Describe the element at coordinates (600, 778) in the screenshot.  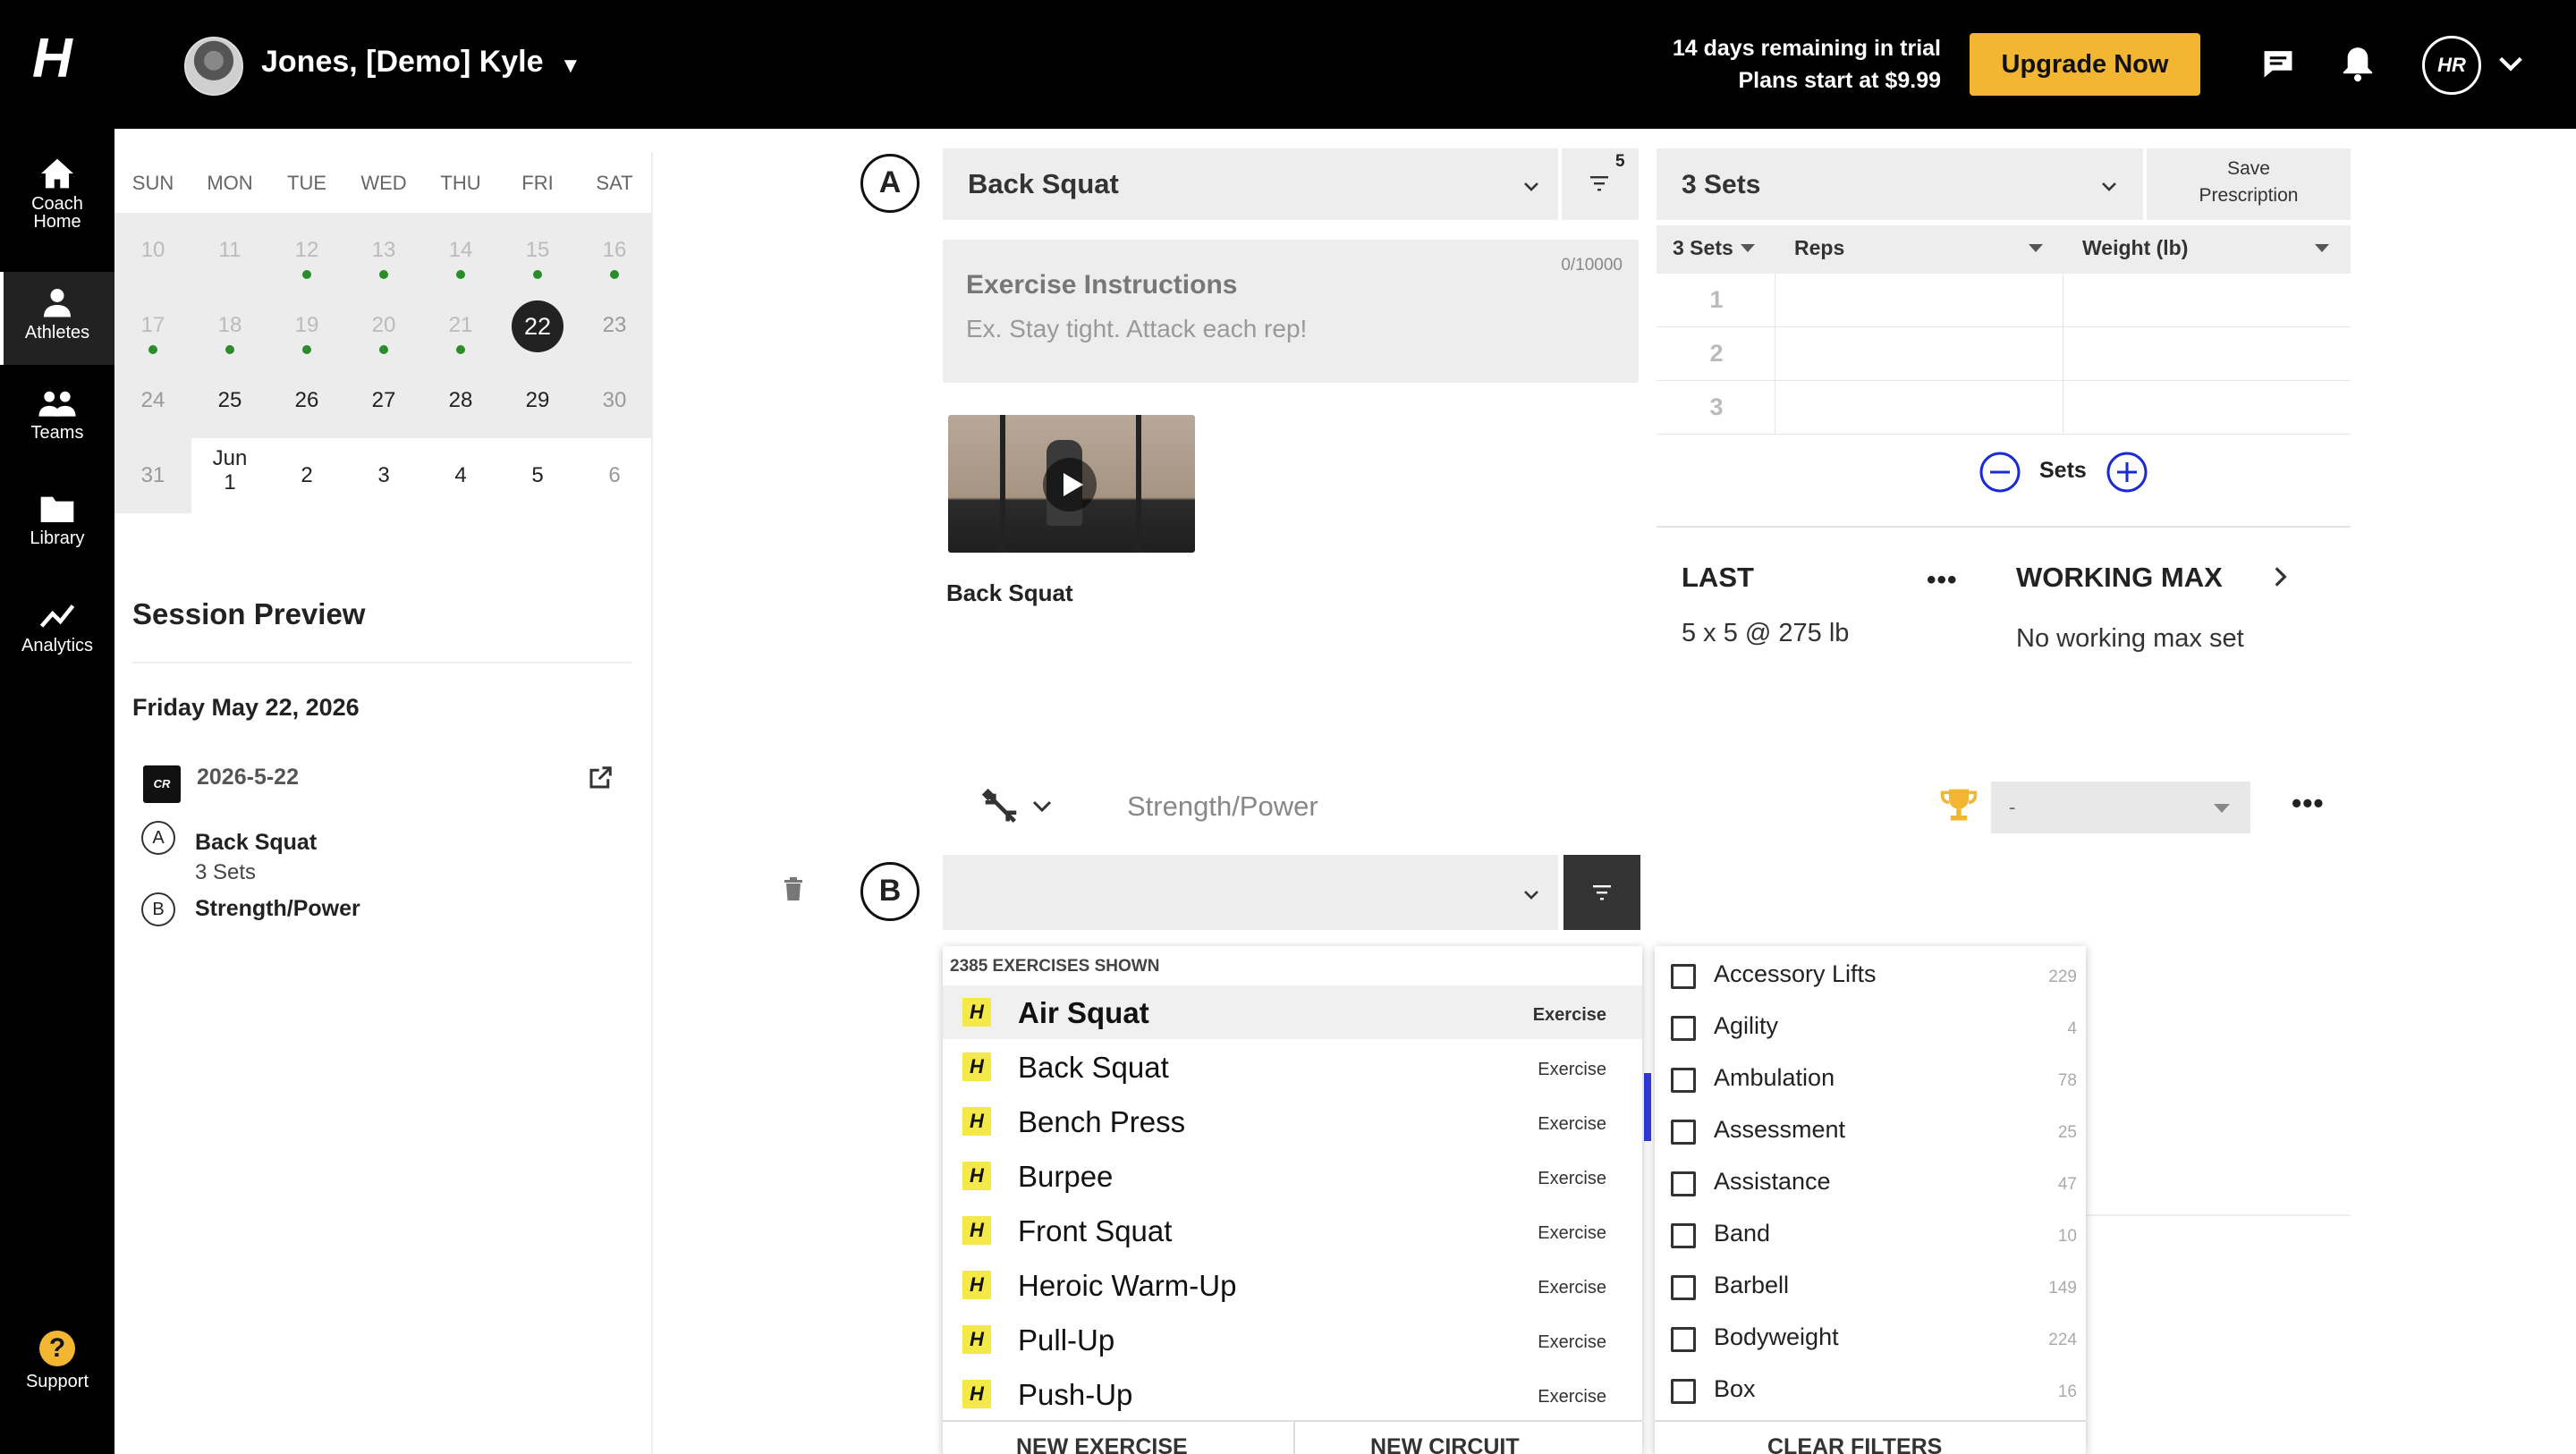
I see `open-external-icon` at that location.